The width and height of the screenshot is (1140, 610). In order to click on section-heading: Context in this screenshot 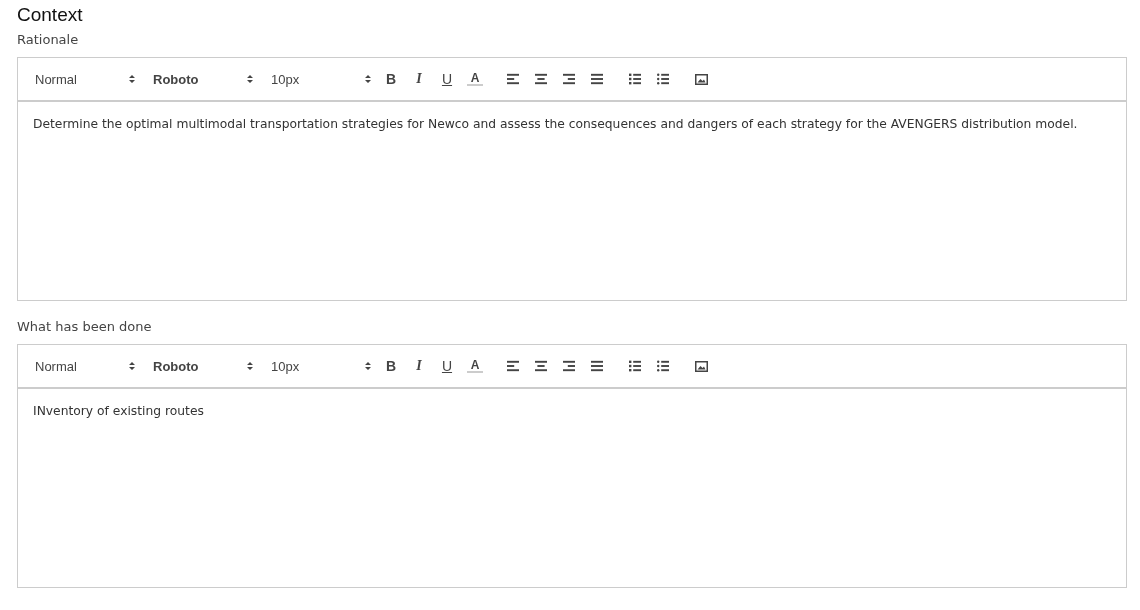, I will do `click(50, 15)`.